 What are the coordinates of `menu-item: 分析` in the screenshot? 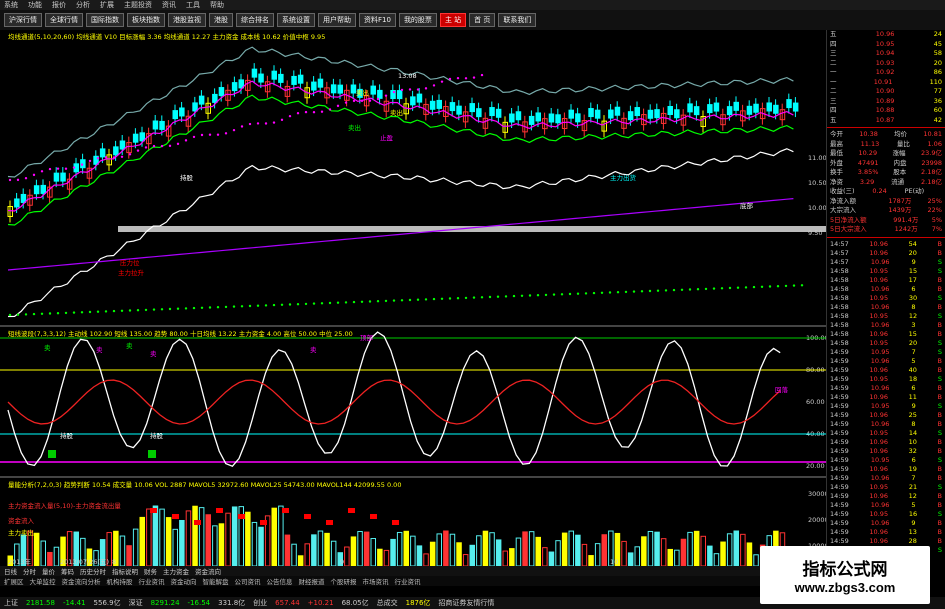 It's located at (83, 5).